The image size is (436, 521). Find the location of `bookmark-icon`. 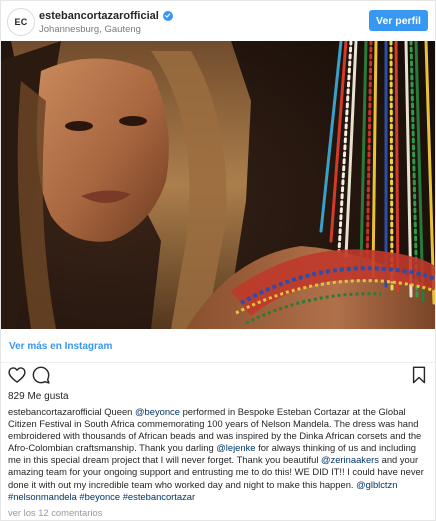

bookmark-icon is located at coordinates (419, 375).